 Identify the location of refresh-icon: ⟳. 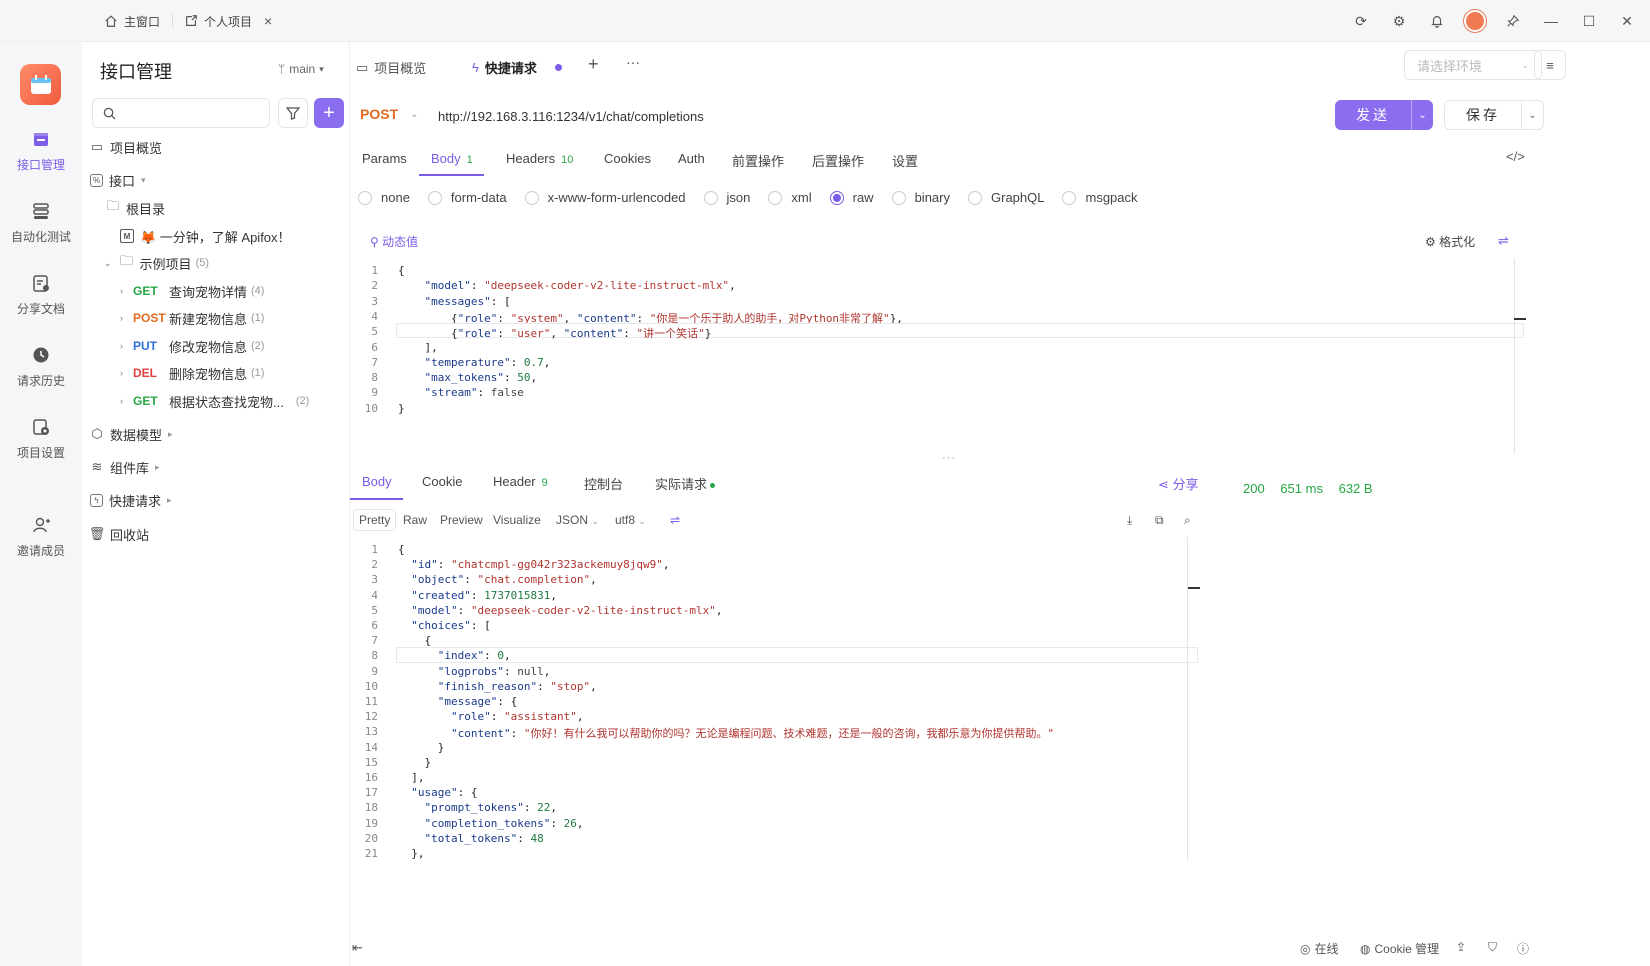
(1361, 21).